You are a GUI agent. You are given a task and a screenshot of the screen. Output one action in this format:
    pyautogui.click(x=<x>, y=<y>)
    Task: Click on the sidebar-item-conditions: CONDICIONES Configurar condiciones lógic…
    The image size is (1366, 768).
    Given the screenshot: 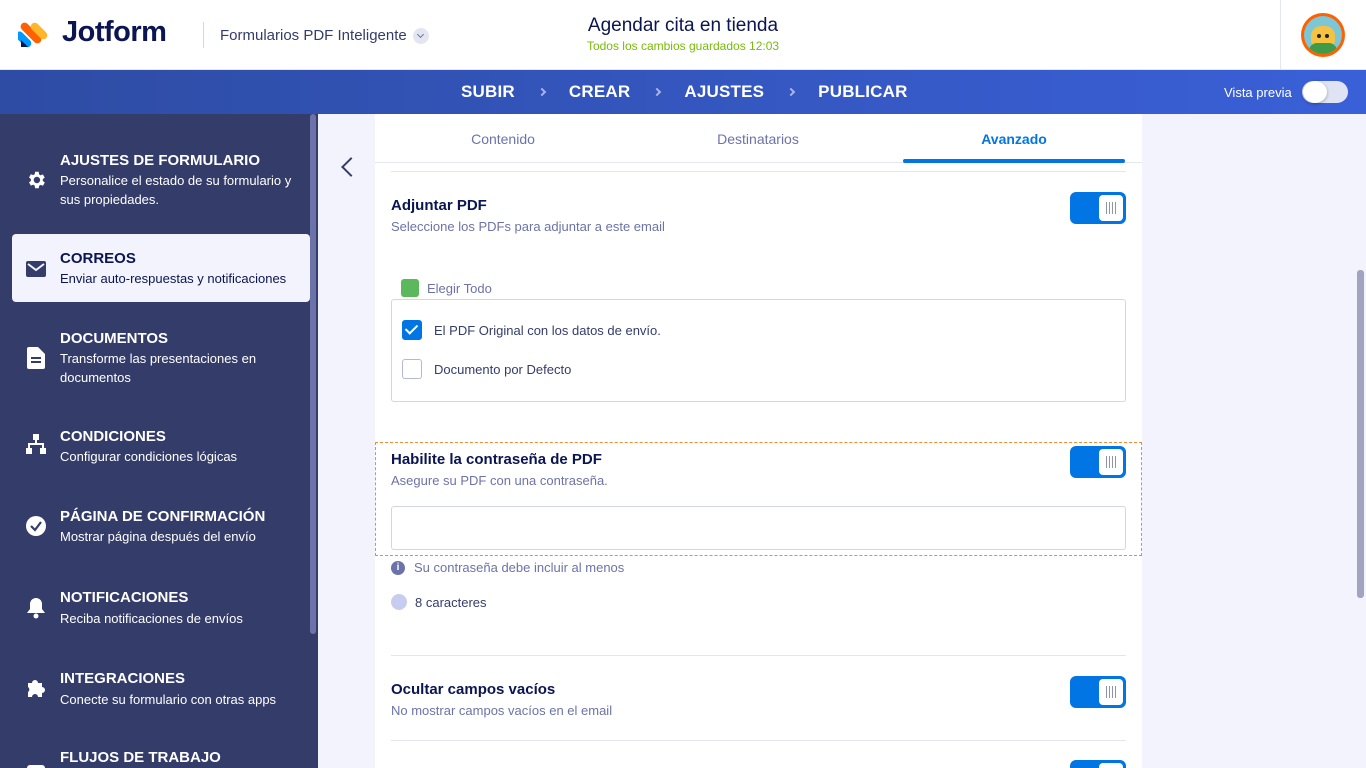 What is the action you would take?
    pyautogui.click(x=161, y=444)
    